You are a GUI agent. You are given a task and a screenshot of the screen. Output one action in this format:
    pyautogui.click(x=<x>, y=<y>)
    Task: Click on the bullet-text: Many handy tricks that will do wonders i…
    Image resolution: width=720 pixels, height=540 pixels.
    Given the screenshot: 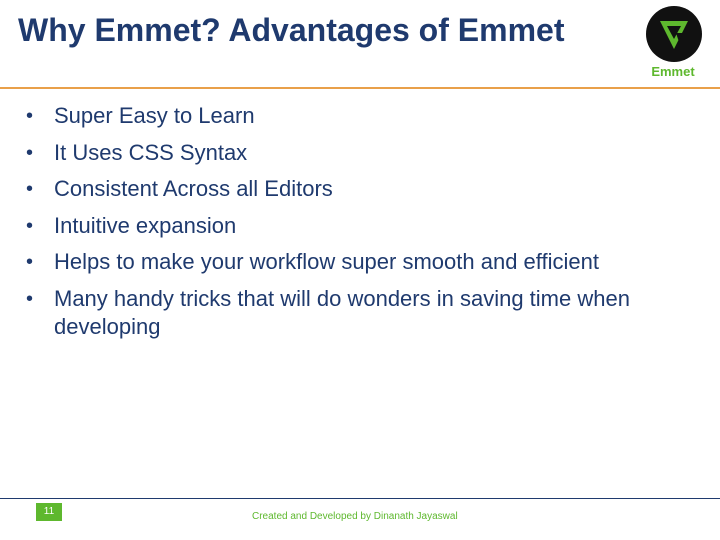 What is the action you would take?
    pyautogui.click(x=342, y=312)
    